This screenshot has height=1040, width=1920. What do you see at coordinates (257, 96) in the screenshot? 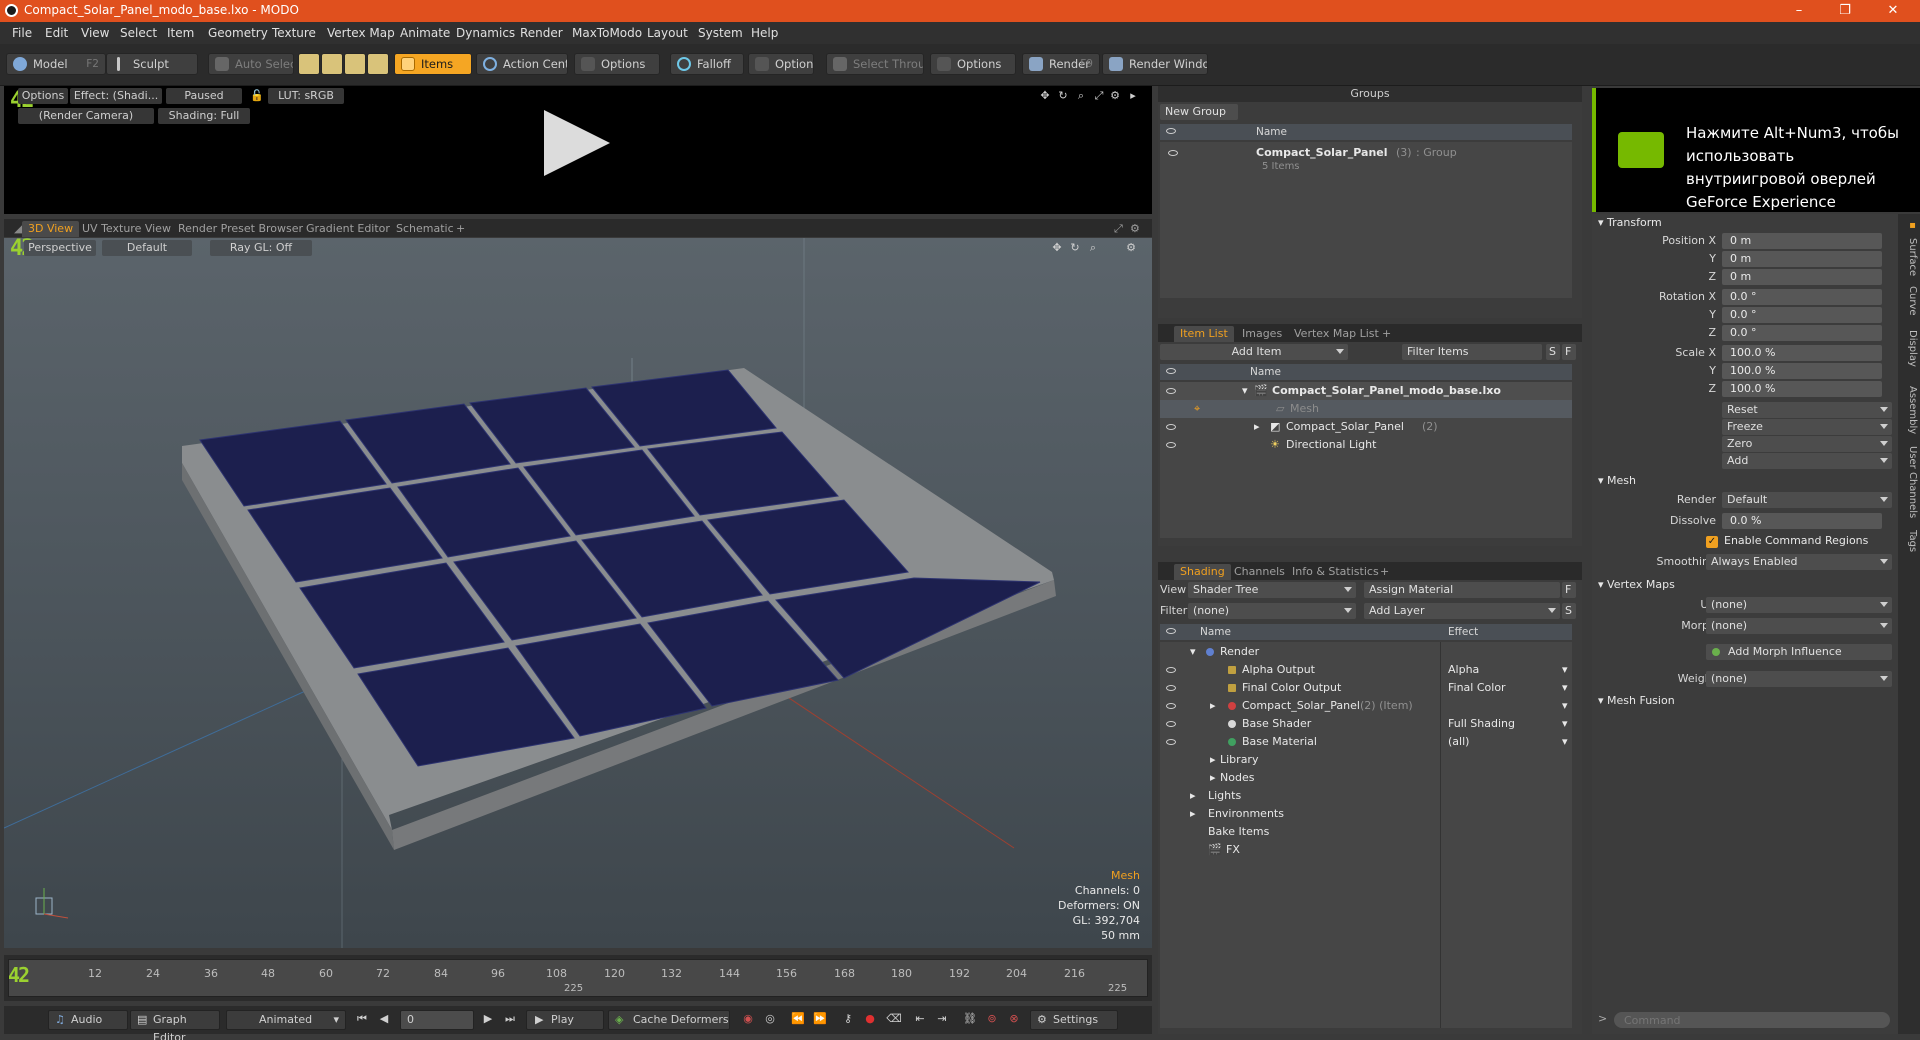
I see `lock-icon: 🔓` at bounding box center [257, 96].